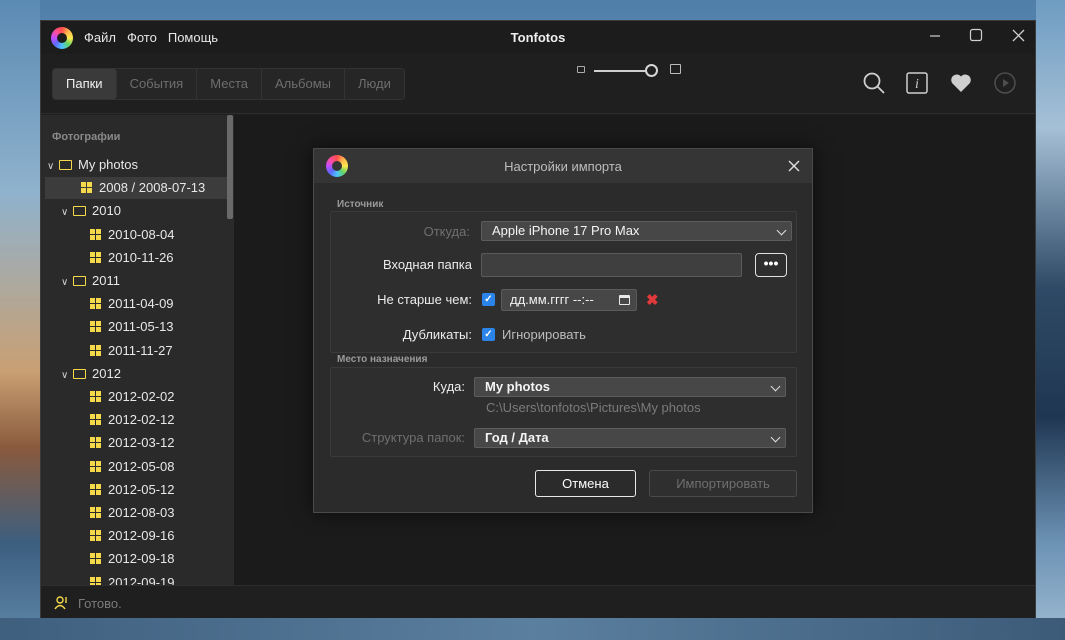 Image resolution: width=1065 pixels, height=640 pixels. Describe the element at coordinates (488, 299) in the screenshot. I see `not-older-checkbox: ✓` at that location.